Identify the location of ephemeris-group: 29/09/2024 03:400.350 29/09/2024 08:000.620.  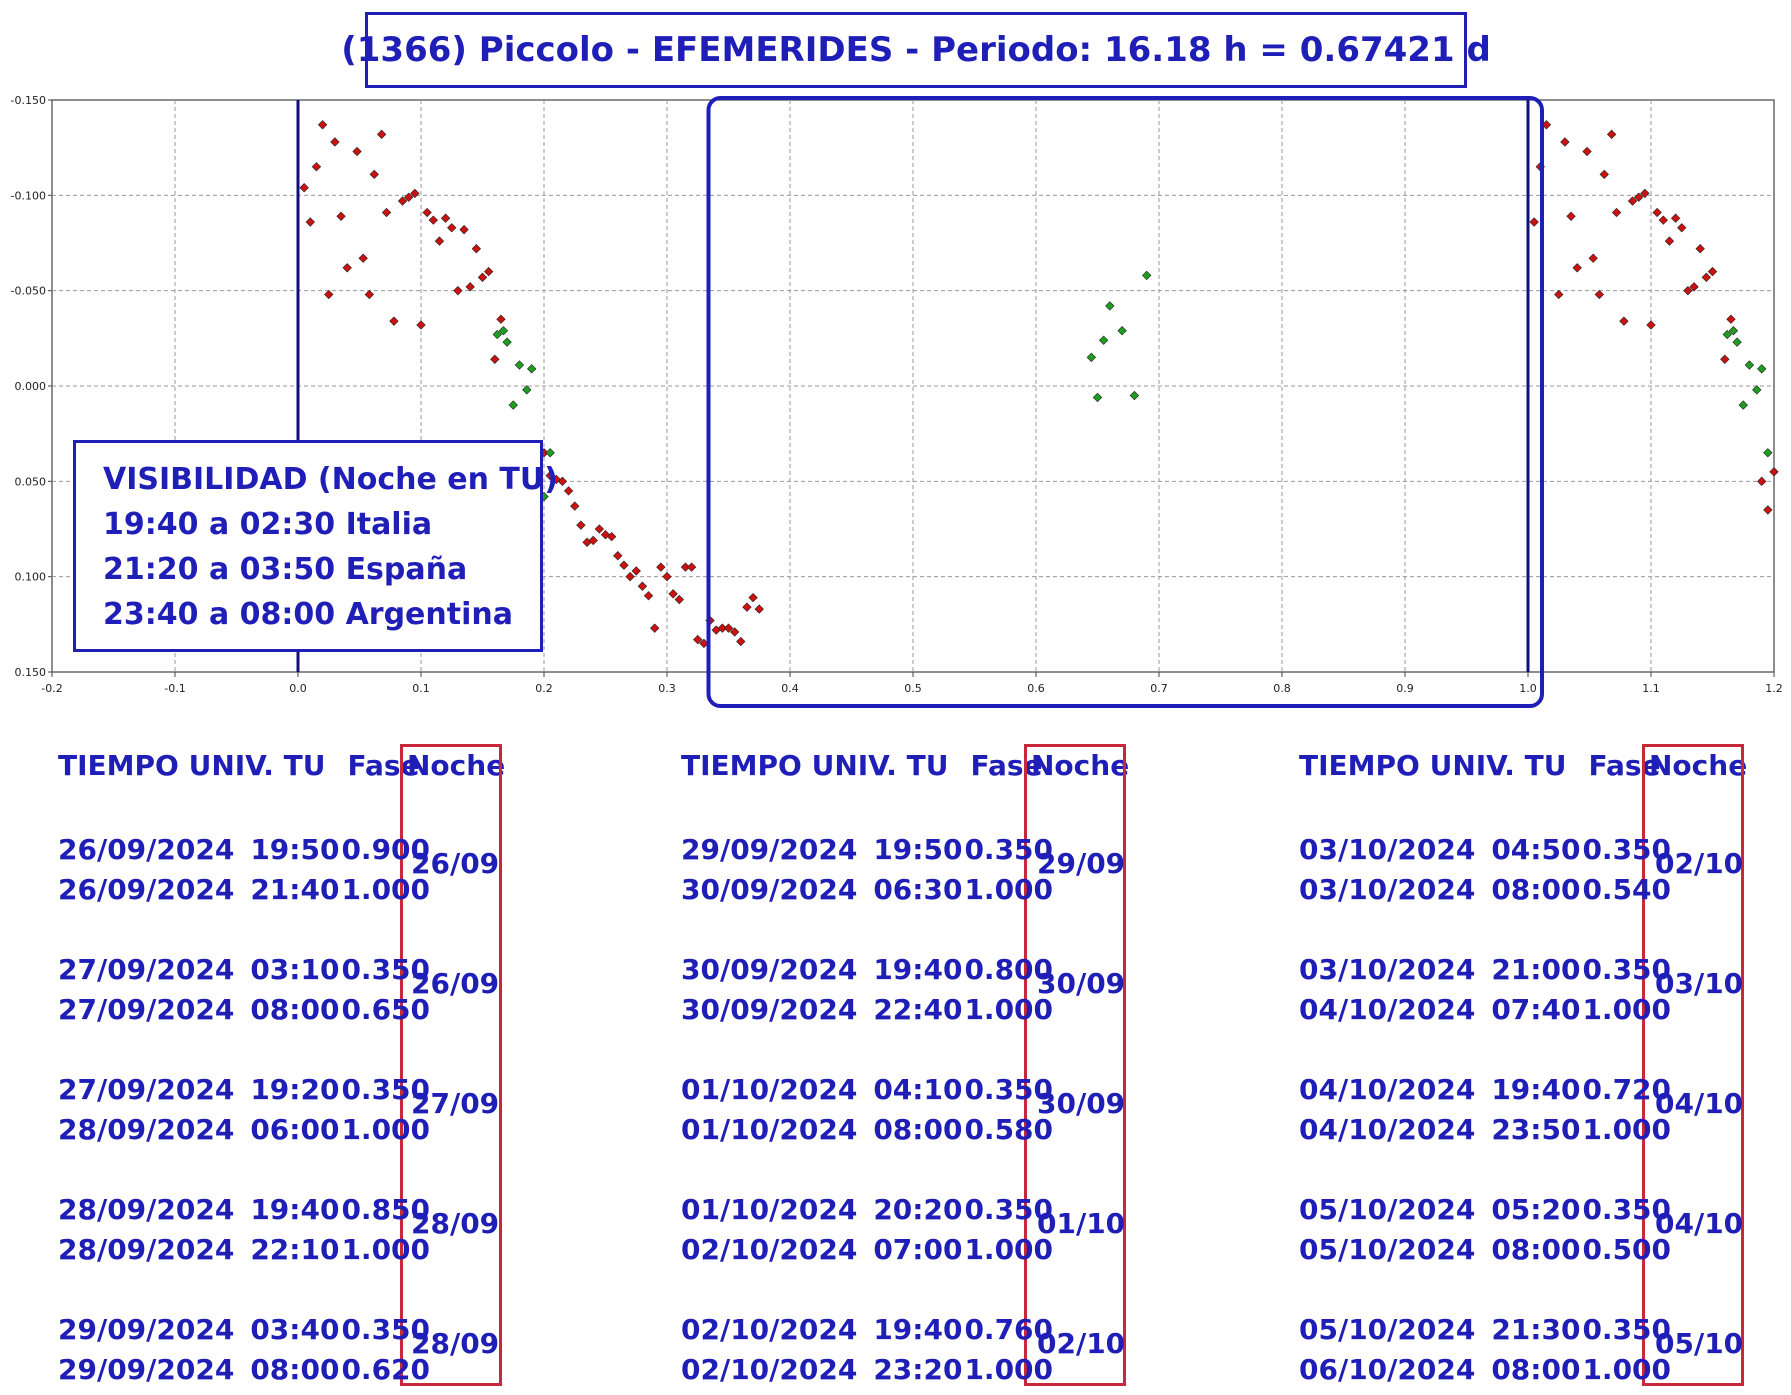
(244, 1350).